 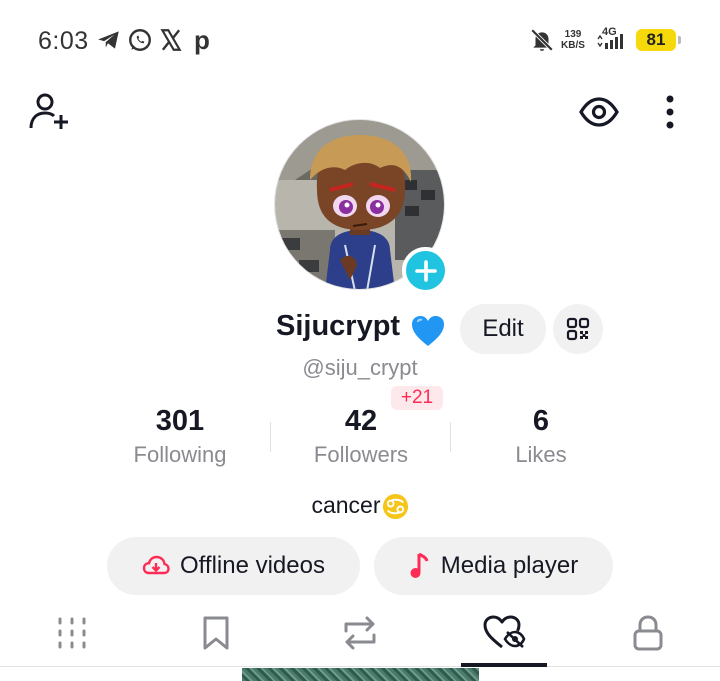 What do you see at coordinates (611, 38) in the screenshot?
I see `signal-icon: 4G` at bounding box center [611, 38].